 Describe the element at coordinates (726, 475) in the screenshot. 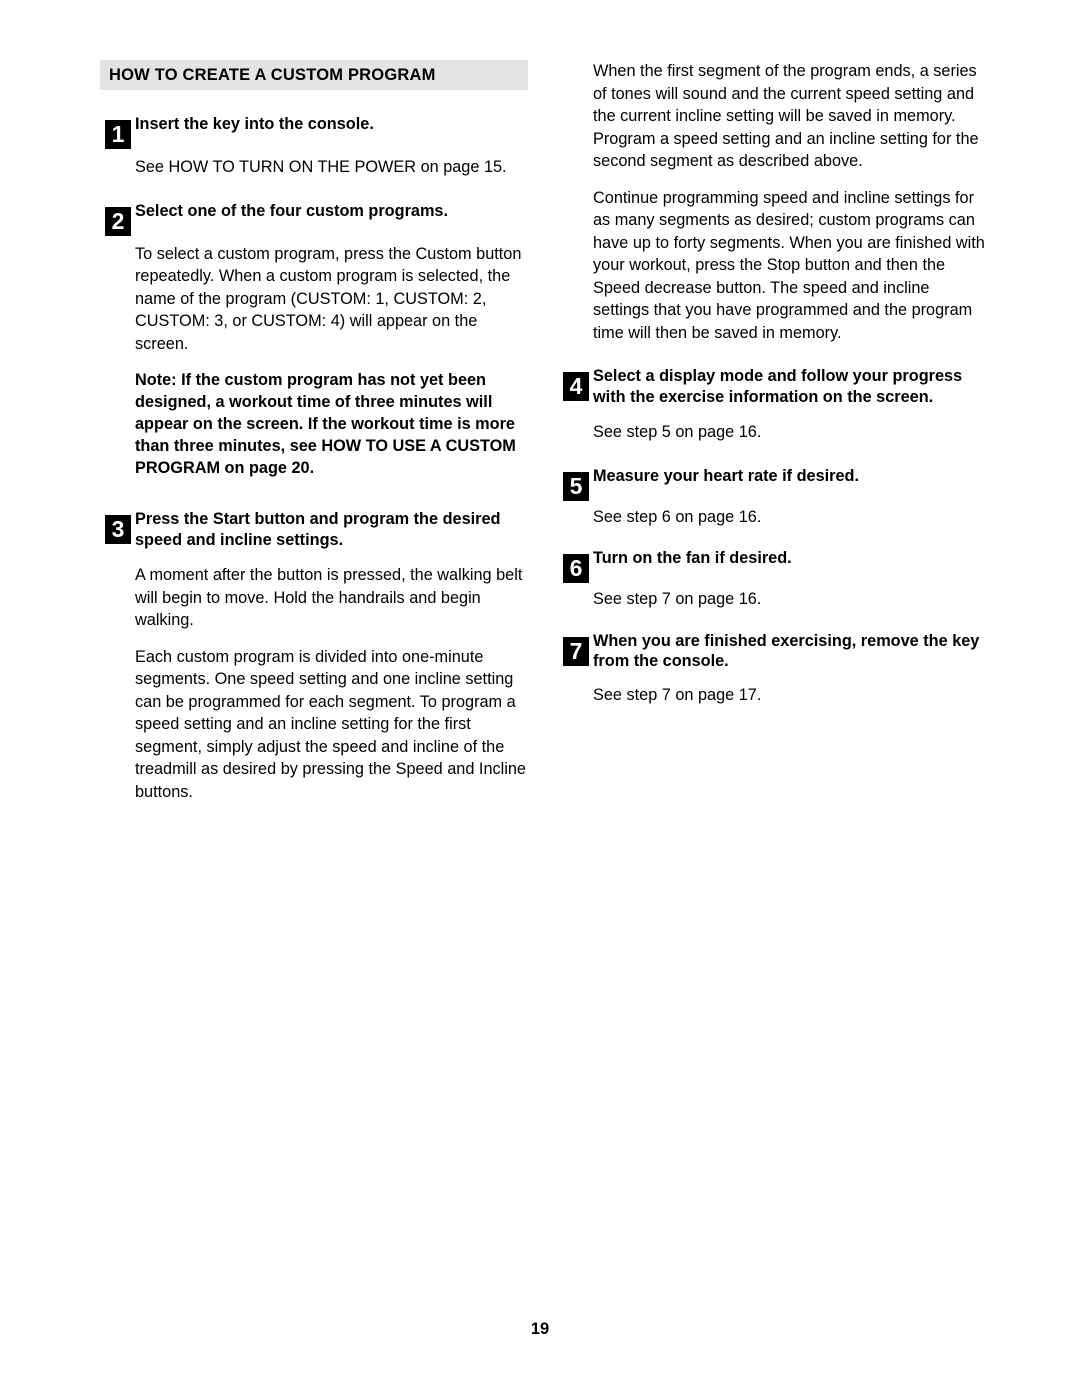

I see `step-5-title: Measure your heart rate if desired.` at that location.